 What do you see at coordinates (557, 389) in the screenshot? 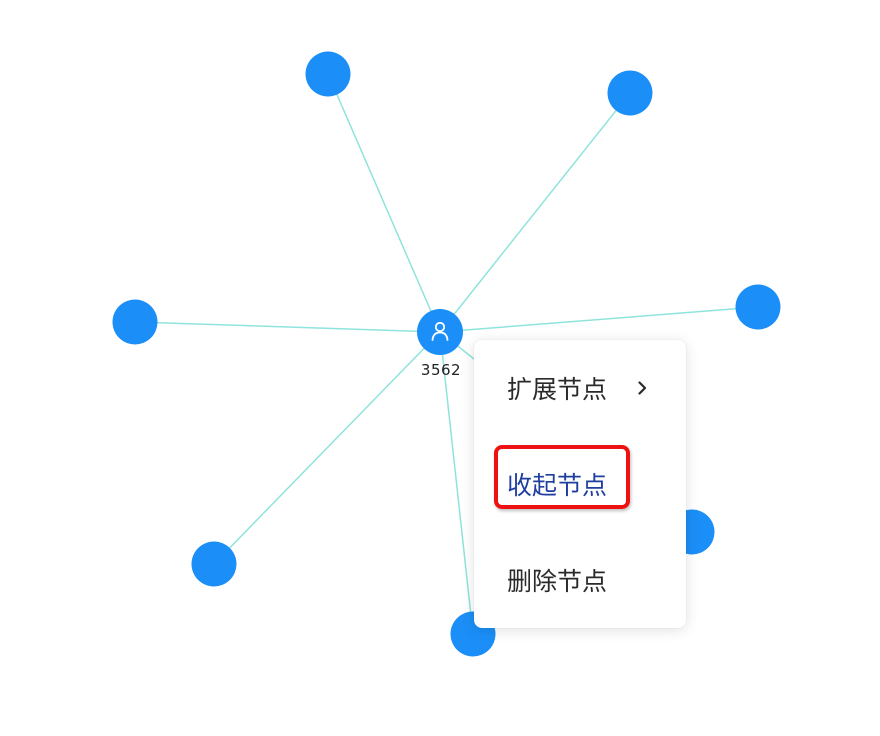
I see `menu-item-label: 扩展节点` at bounding box center [557, 389].